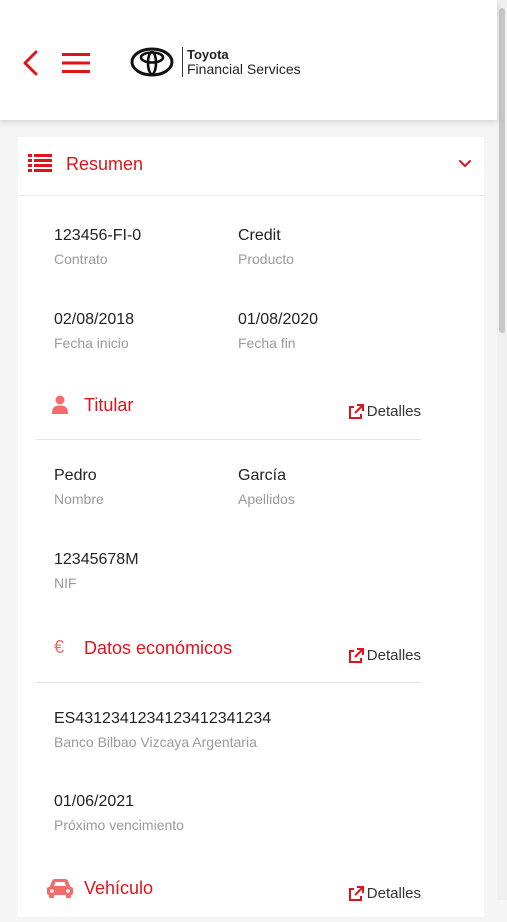 This screenshot has height=922, width=507. I want to click on logo-brand-name: Toyota, so click(208, 54).